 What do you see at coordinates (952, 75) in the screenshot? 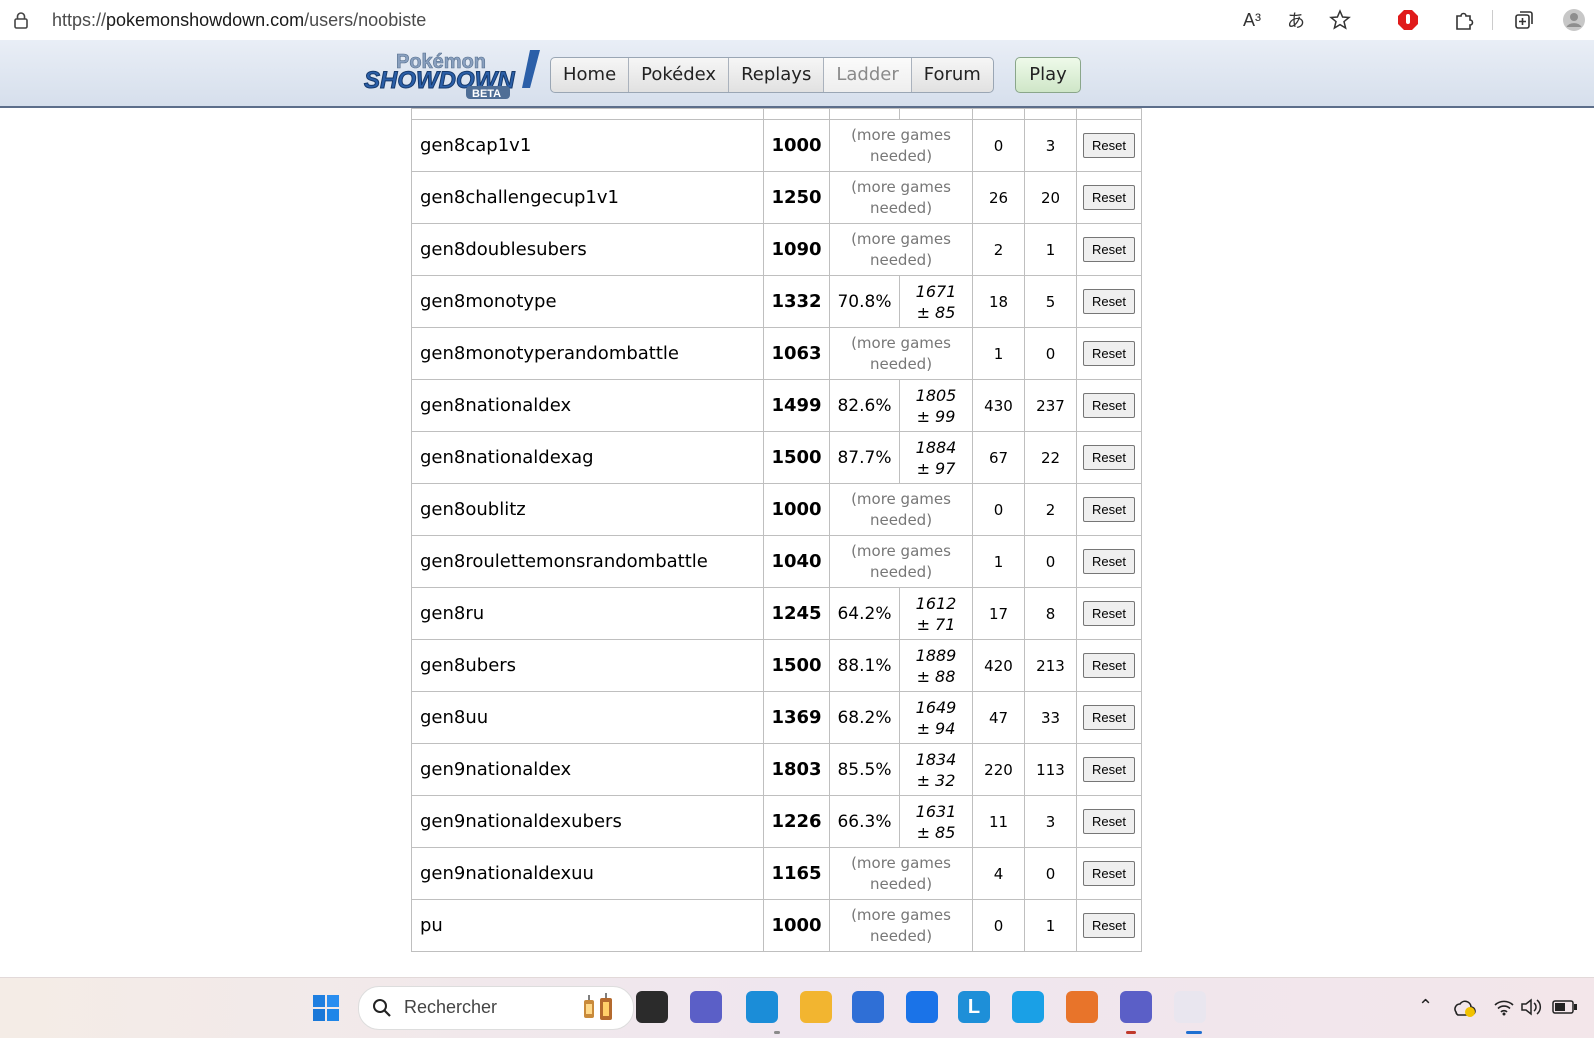
I see `nav-forum: Forum` at bounding box center [952, 75].